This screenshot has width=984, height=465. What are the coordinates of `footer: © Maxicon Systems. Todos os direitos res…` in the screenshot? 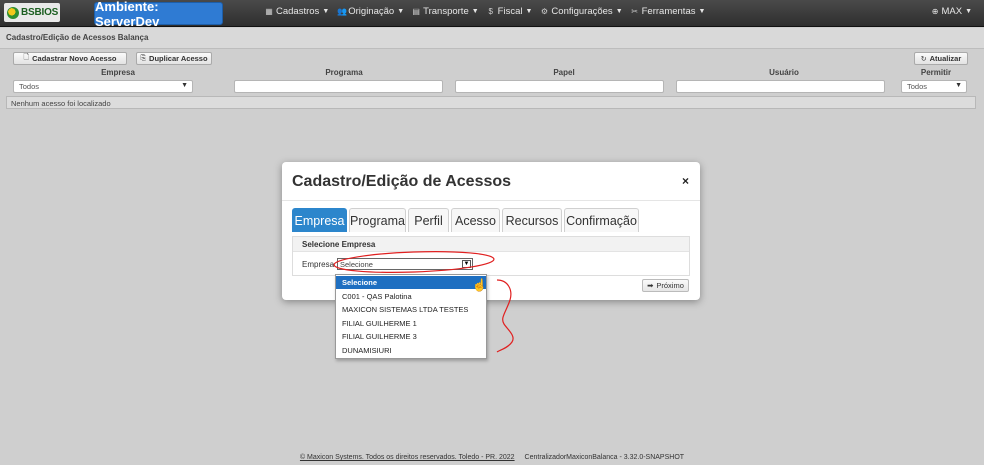 It's located at (492, 457).